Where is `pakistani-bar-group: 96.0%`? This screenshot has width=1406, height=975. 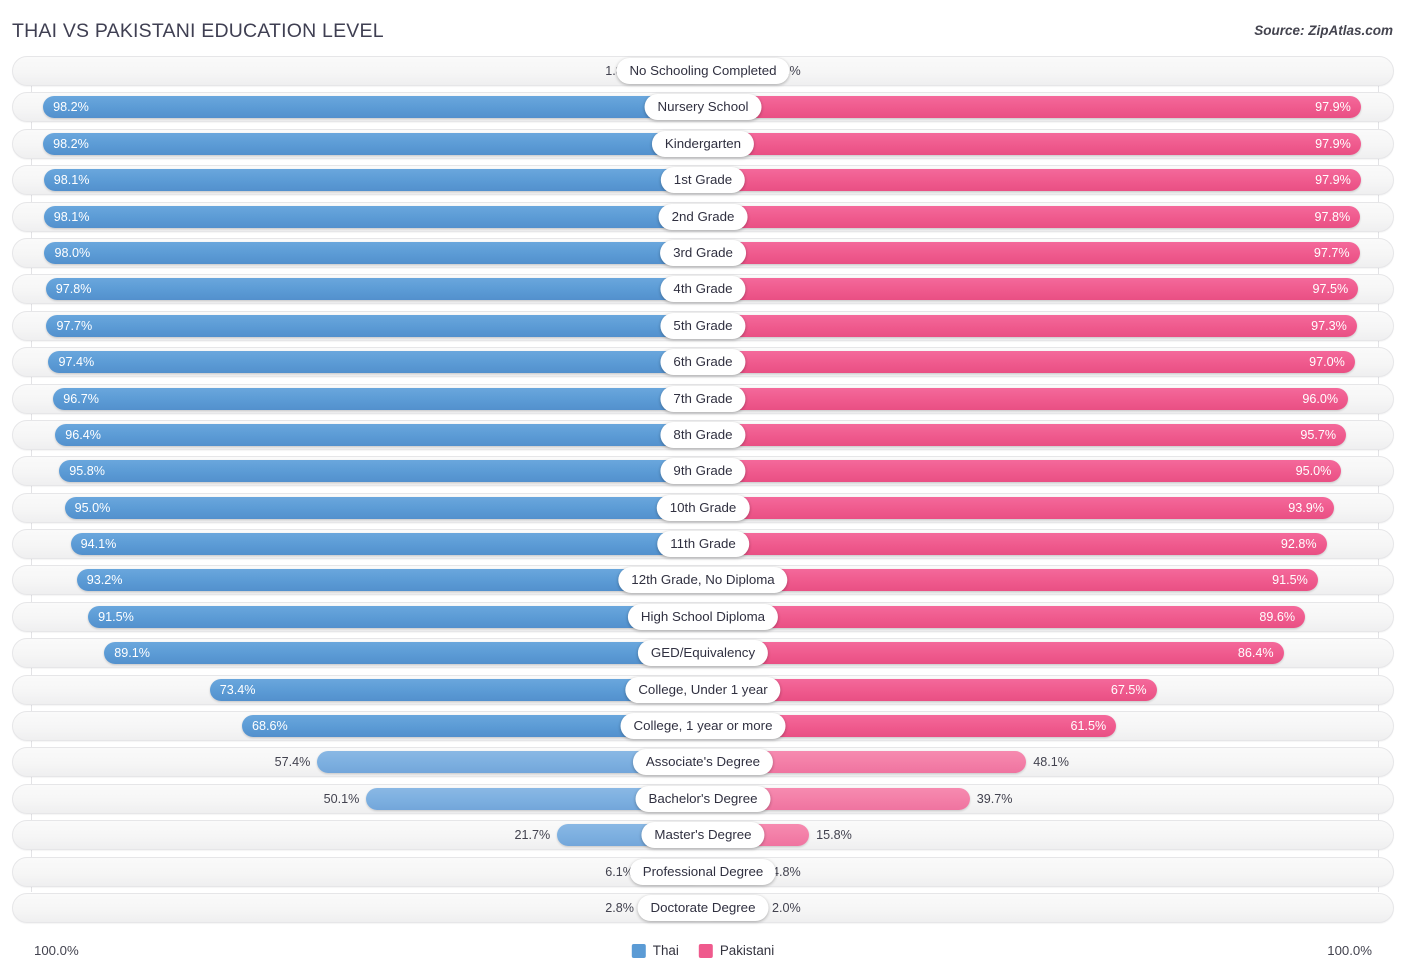
pakistani-bar-group: 96.0% is located at coordinates (1026, 398).